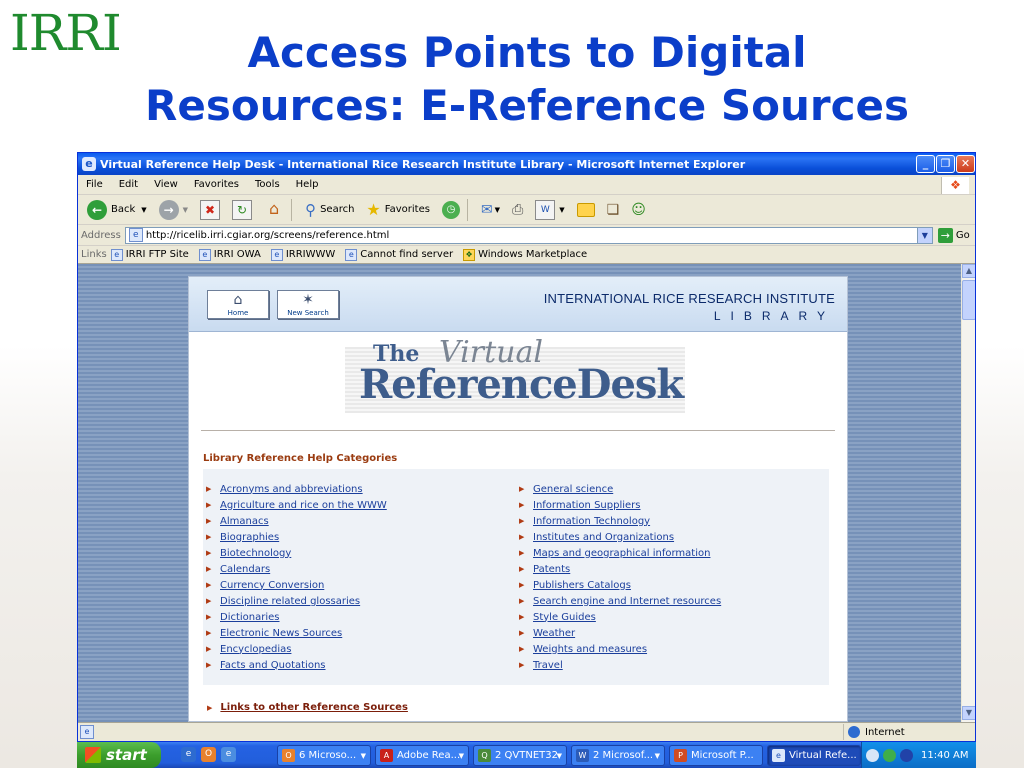 The height and width of the screenshot is (768, 1024). I want to click on taskbar-button-6-microso: O 6 Microso... ▼, so click(324, 755).